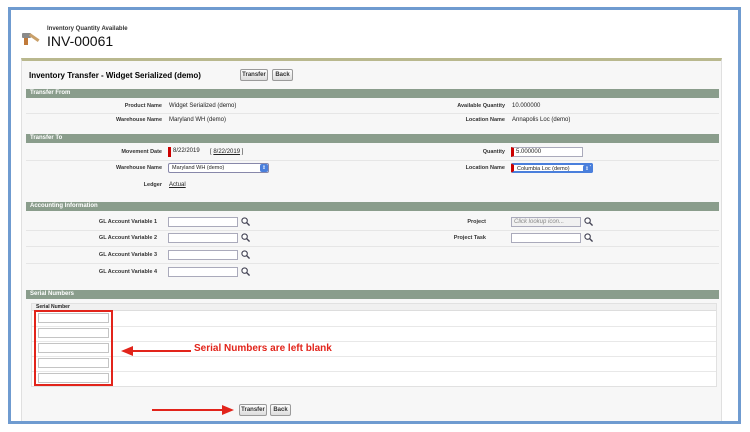  I want to click on movement-date-label: Movement Date, so click(141, 152).